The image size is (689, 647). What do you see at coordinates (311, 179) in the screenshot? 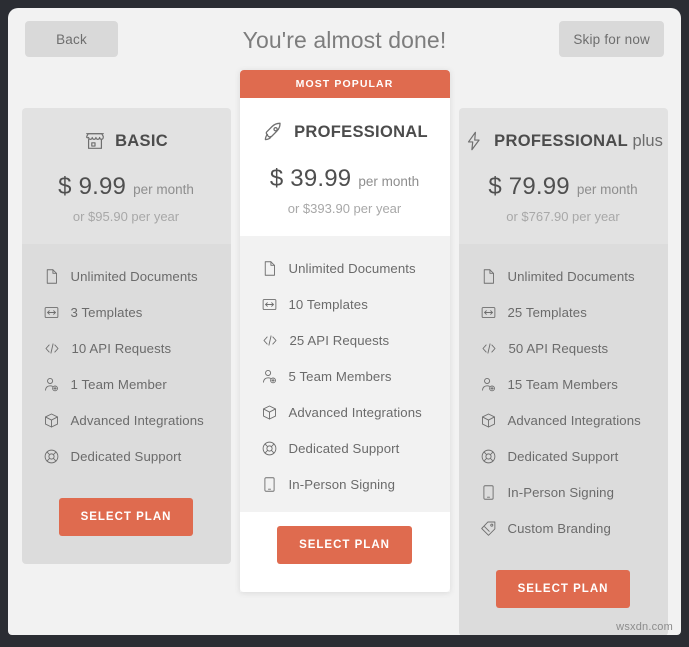
I see `plan-price: $ 39.99` at bounding box center [311, 179].